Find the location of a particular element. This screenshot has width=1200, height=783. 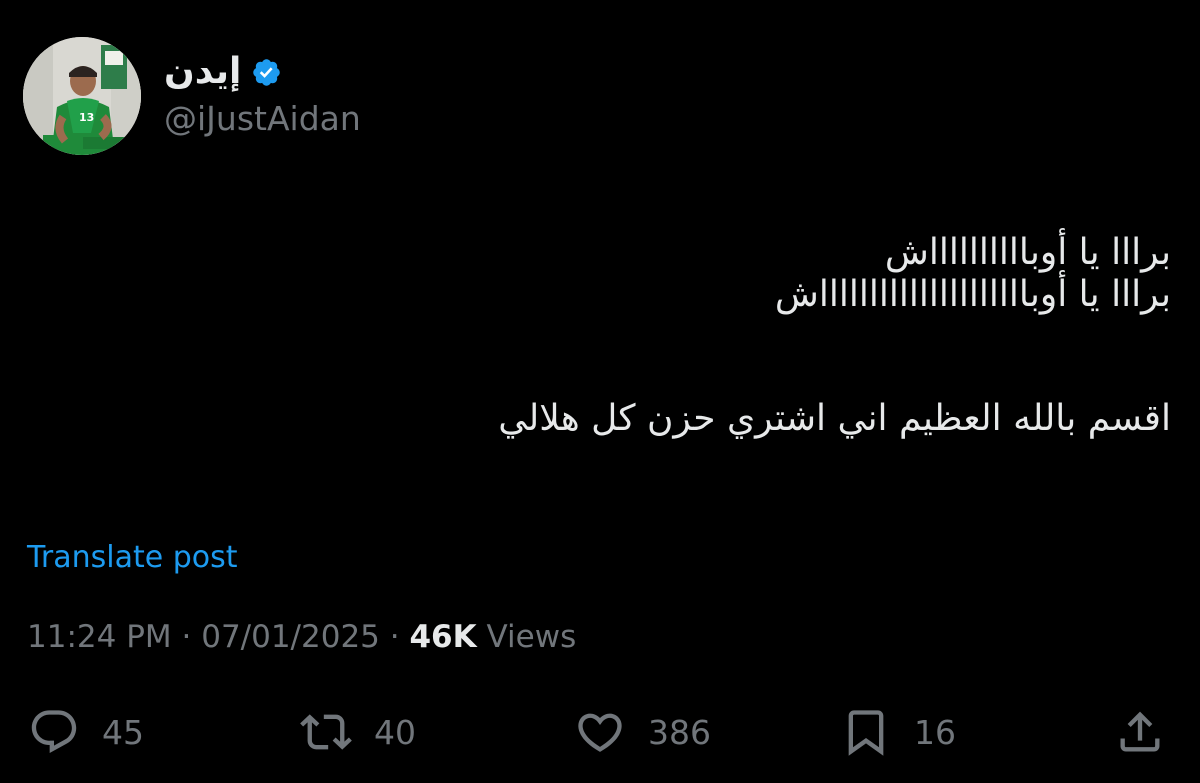

like-icon is located at coordinates (600, 732).